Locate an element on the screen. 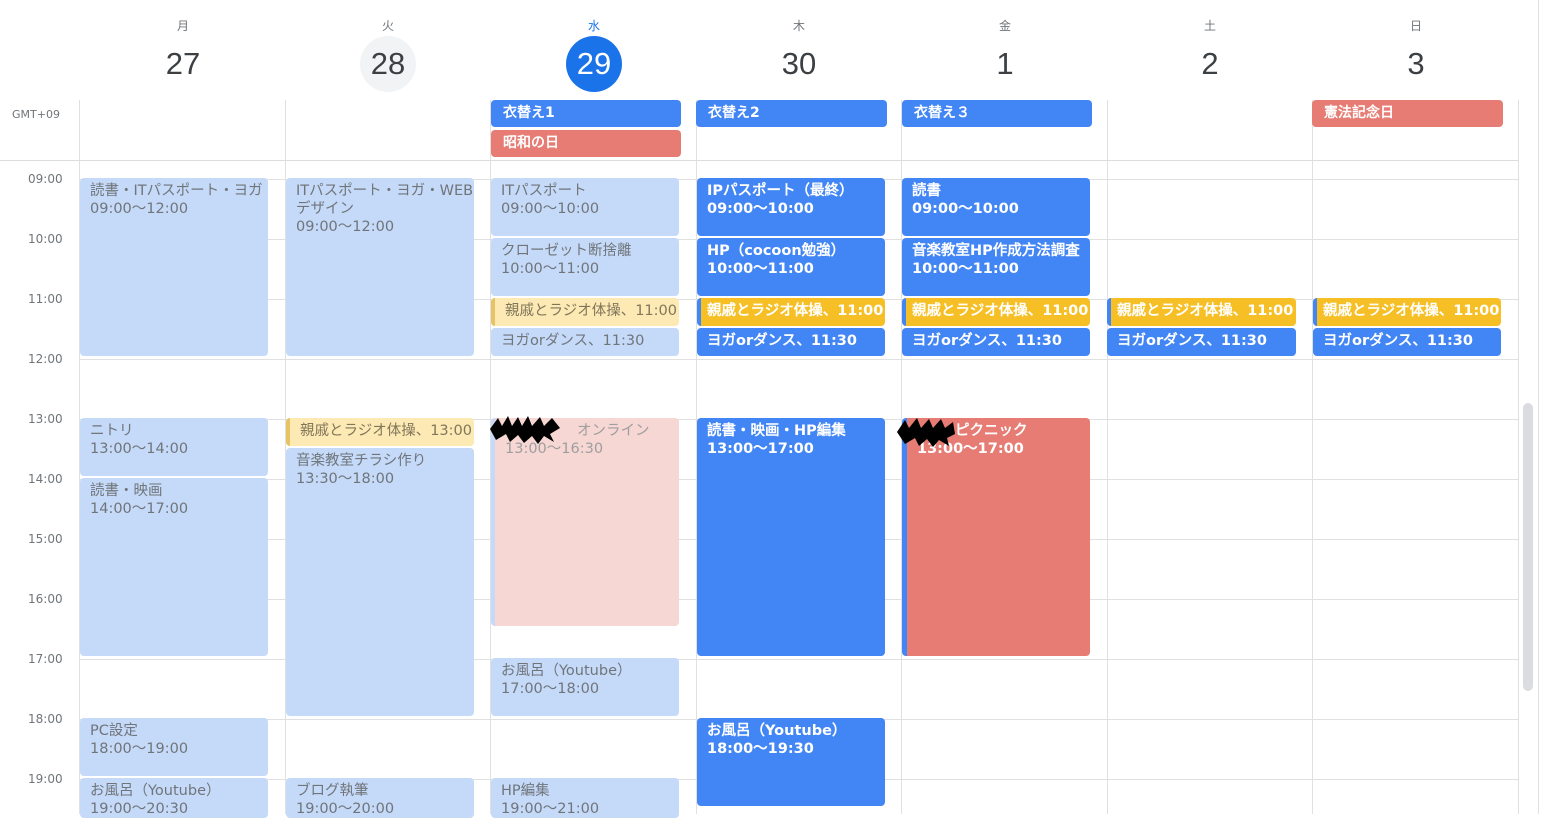 The height and width of the screenshot is (818, 1566). allday-separator is located at coordinates (759, 160).